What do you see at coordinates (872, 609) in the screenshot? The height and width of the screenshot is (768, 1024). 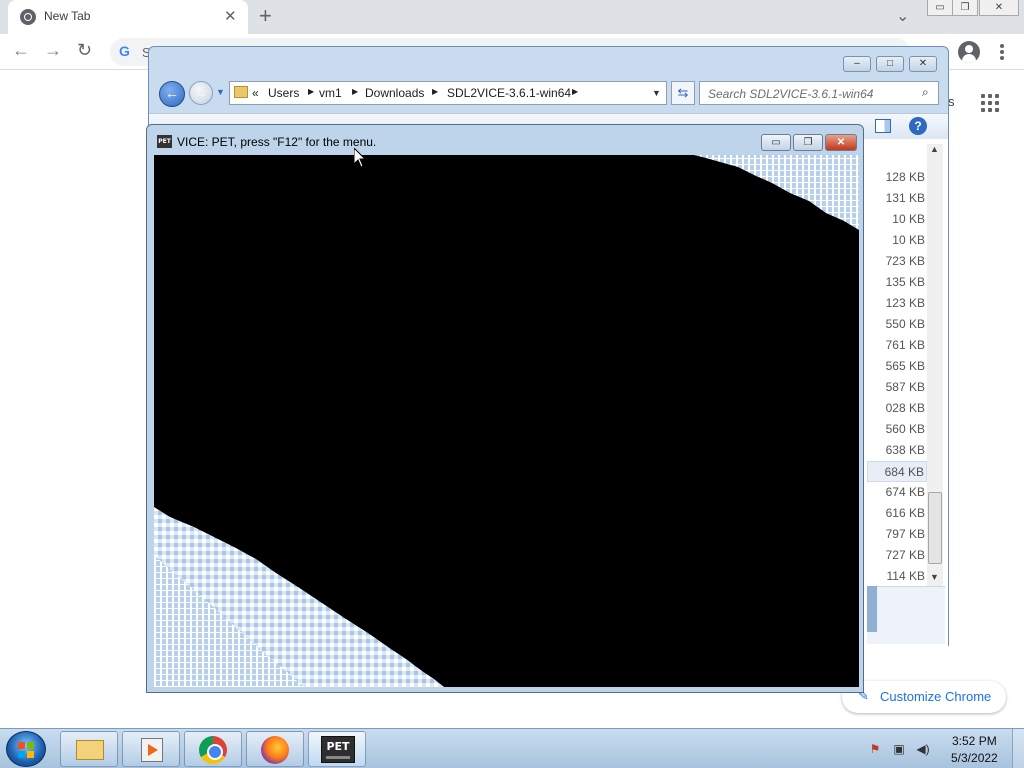 I see `explorer-navigation-strip` at bounding box center [872, 609].